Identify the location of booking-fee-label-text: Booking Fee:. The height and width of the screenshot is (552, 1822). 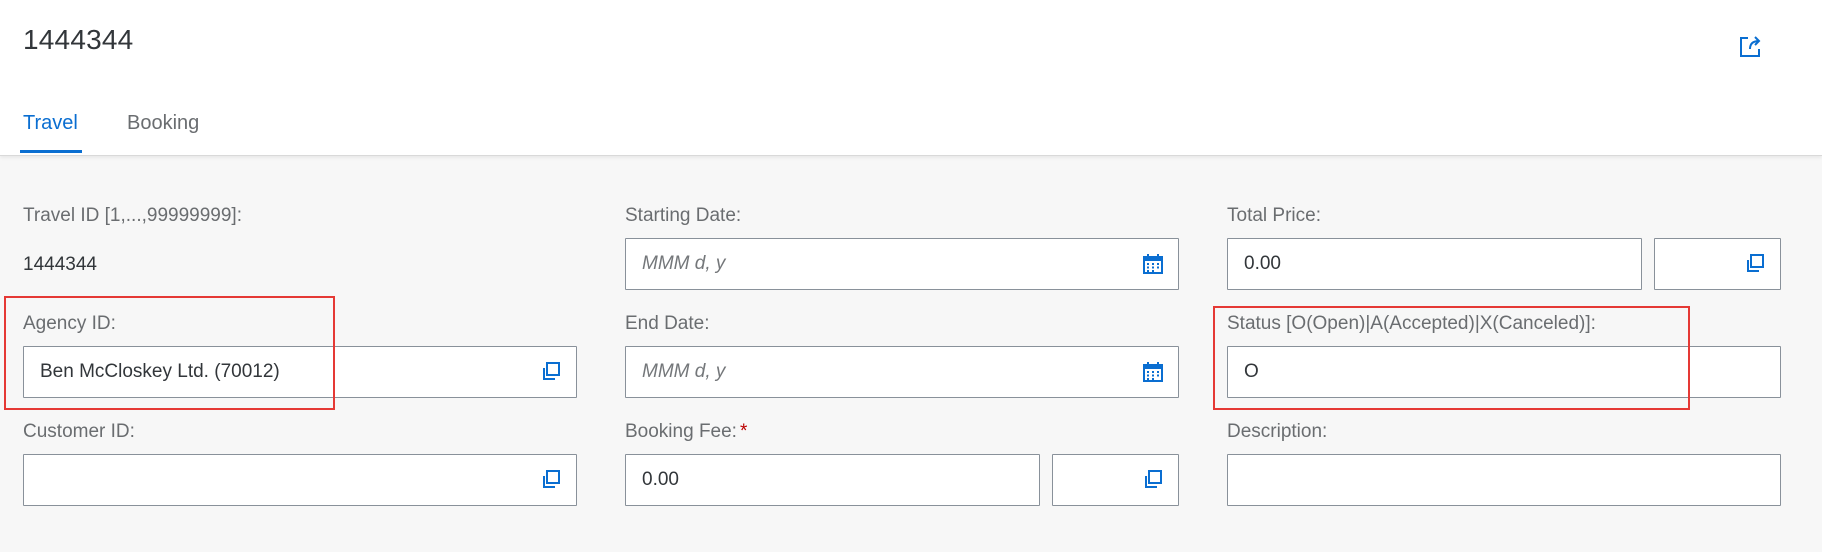
(681, 431).